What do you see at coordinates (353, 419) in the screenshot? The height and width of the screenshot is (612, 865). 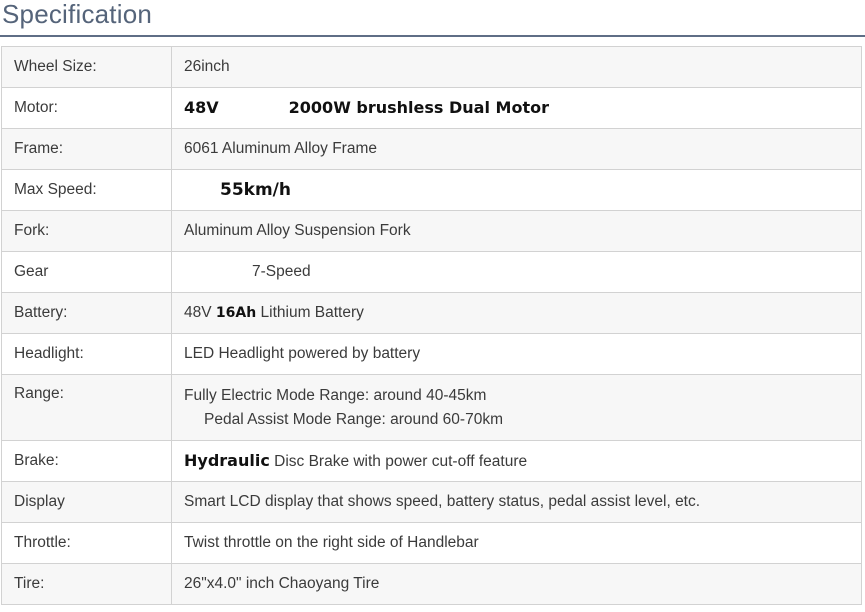 I see `range-pedal-assist: Pedal Assist Mode Range: around 60-70km` at bounding box center [353, 419].